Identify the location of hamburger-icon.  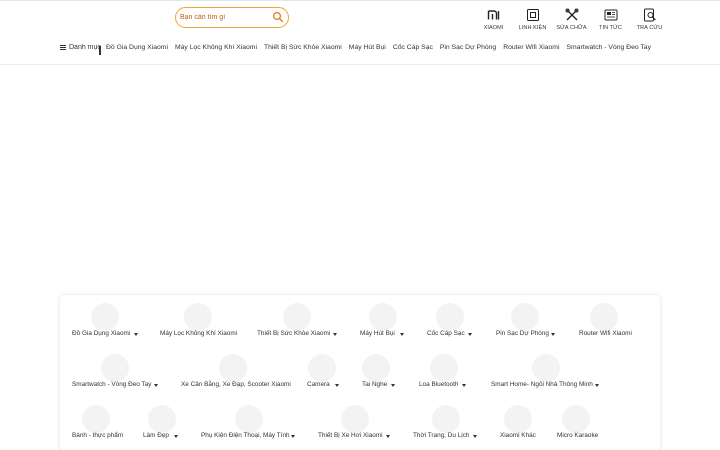
(63, 47).